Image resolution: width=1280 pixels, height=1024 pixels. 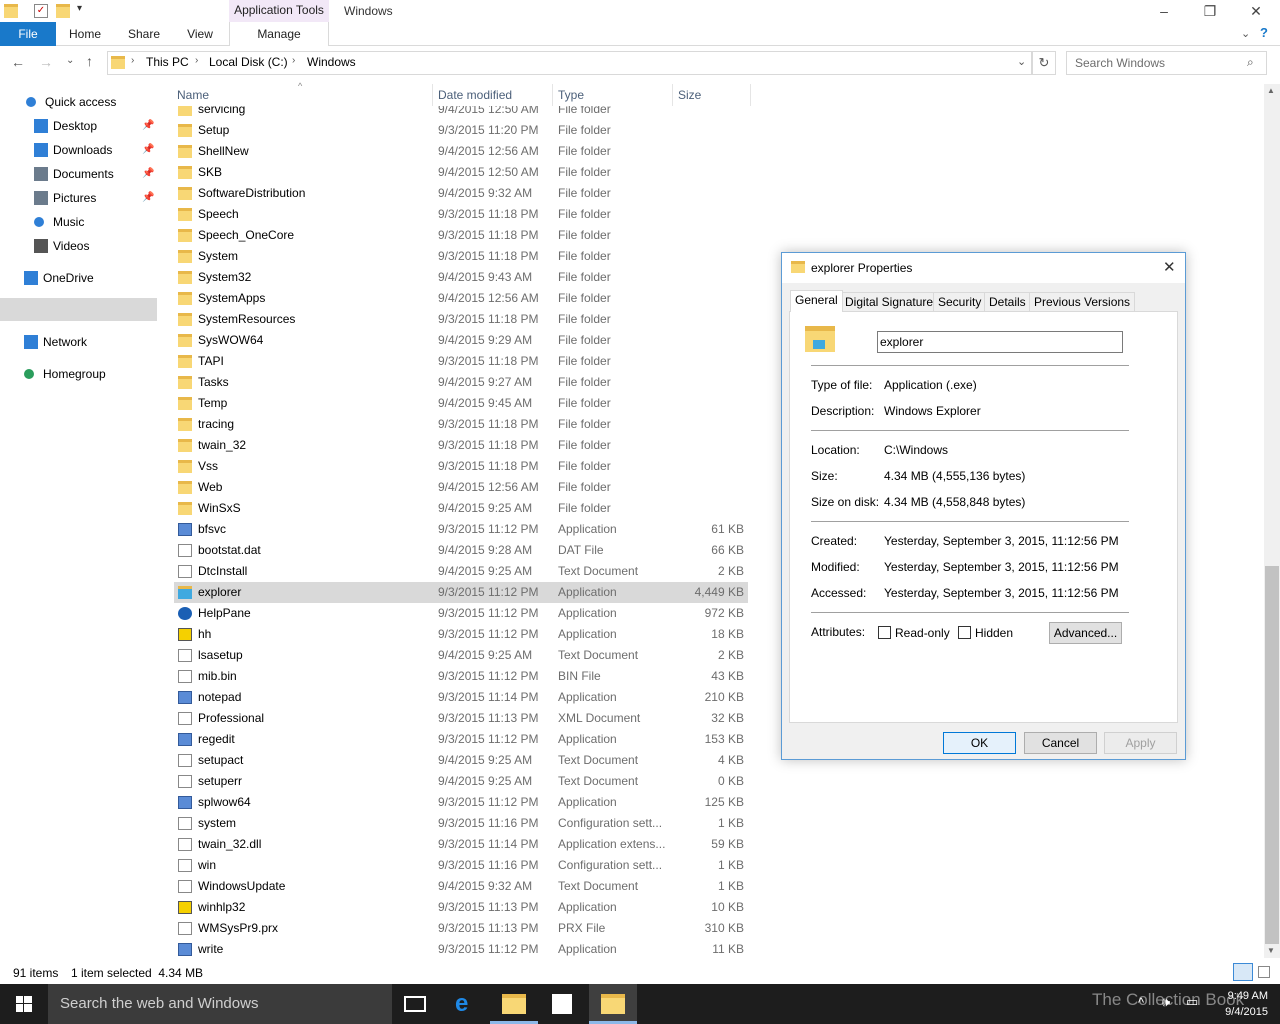 I want to click on apply-button: Apply, so click(x=1140, y=743).